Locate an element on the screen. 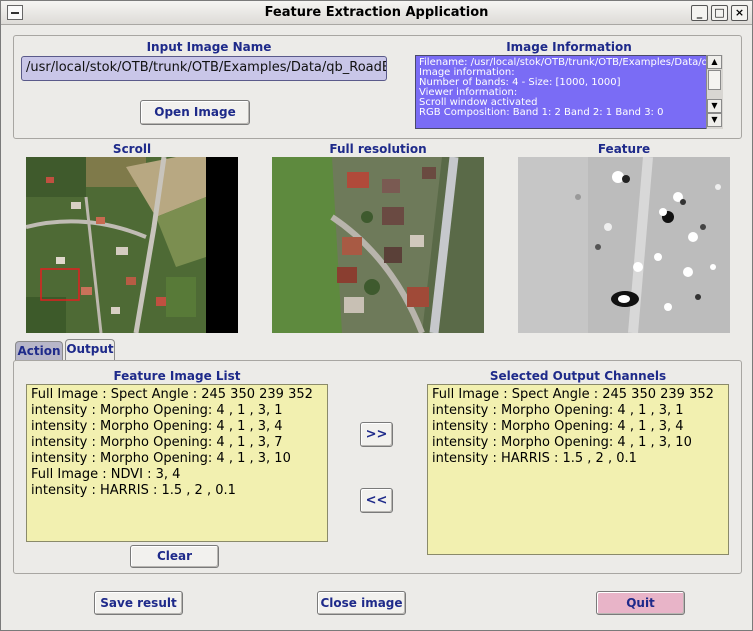 This screenshot has width=753, height=631. full-resolution-image is located at coordinates (378, 245).